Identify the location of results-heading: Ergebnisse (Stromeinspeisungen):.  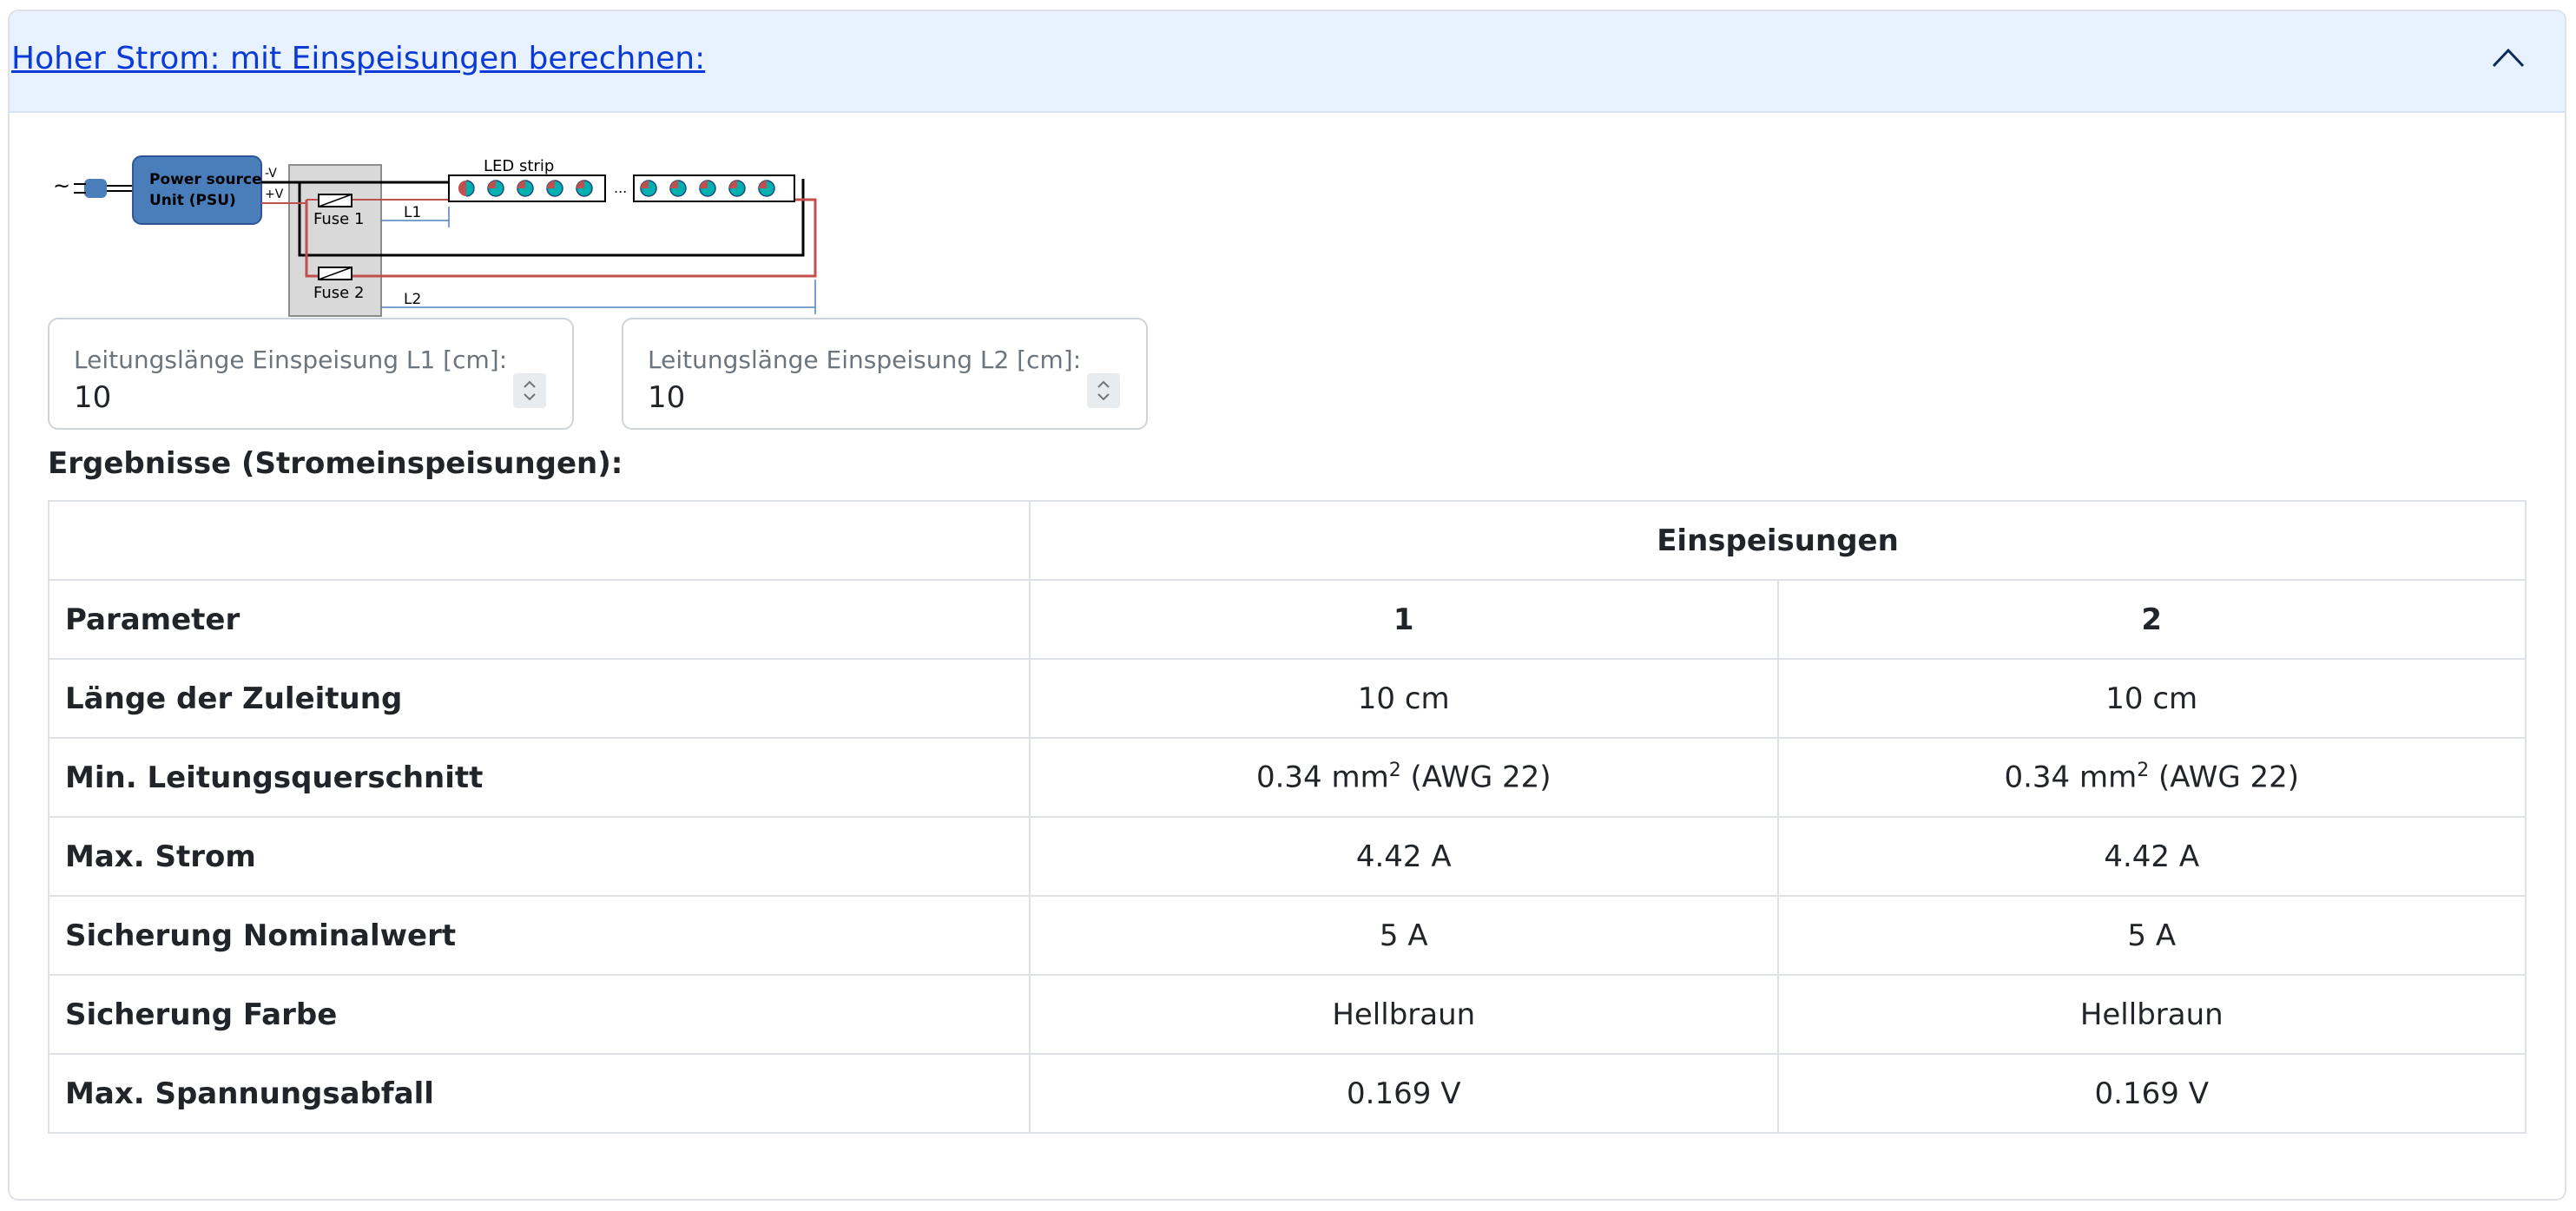
(335, 464).